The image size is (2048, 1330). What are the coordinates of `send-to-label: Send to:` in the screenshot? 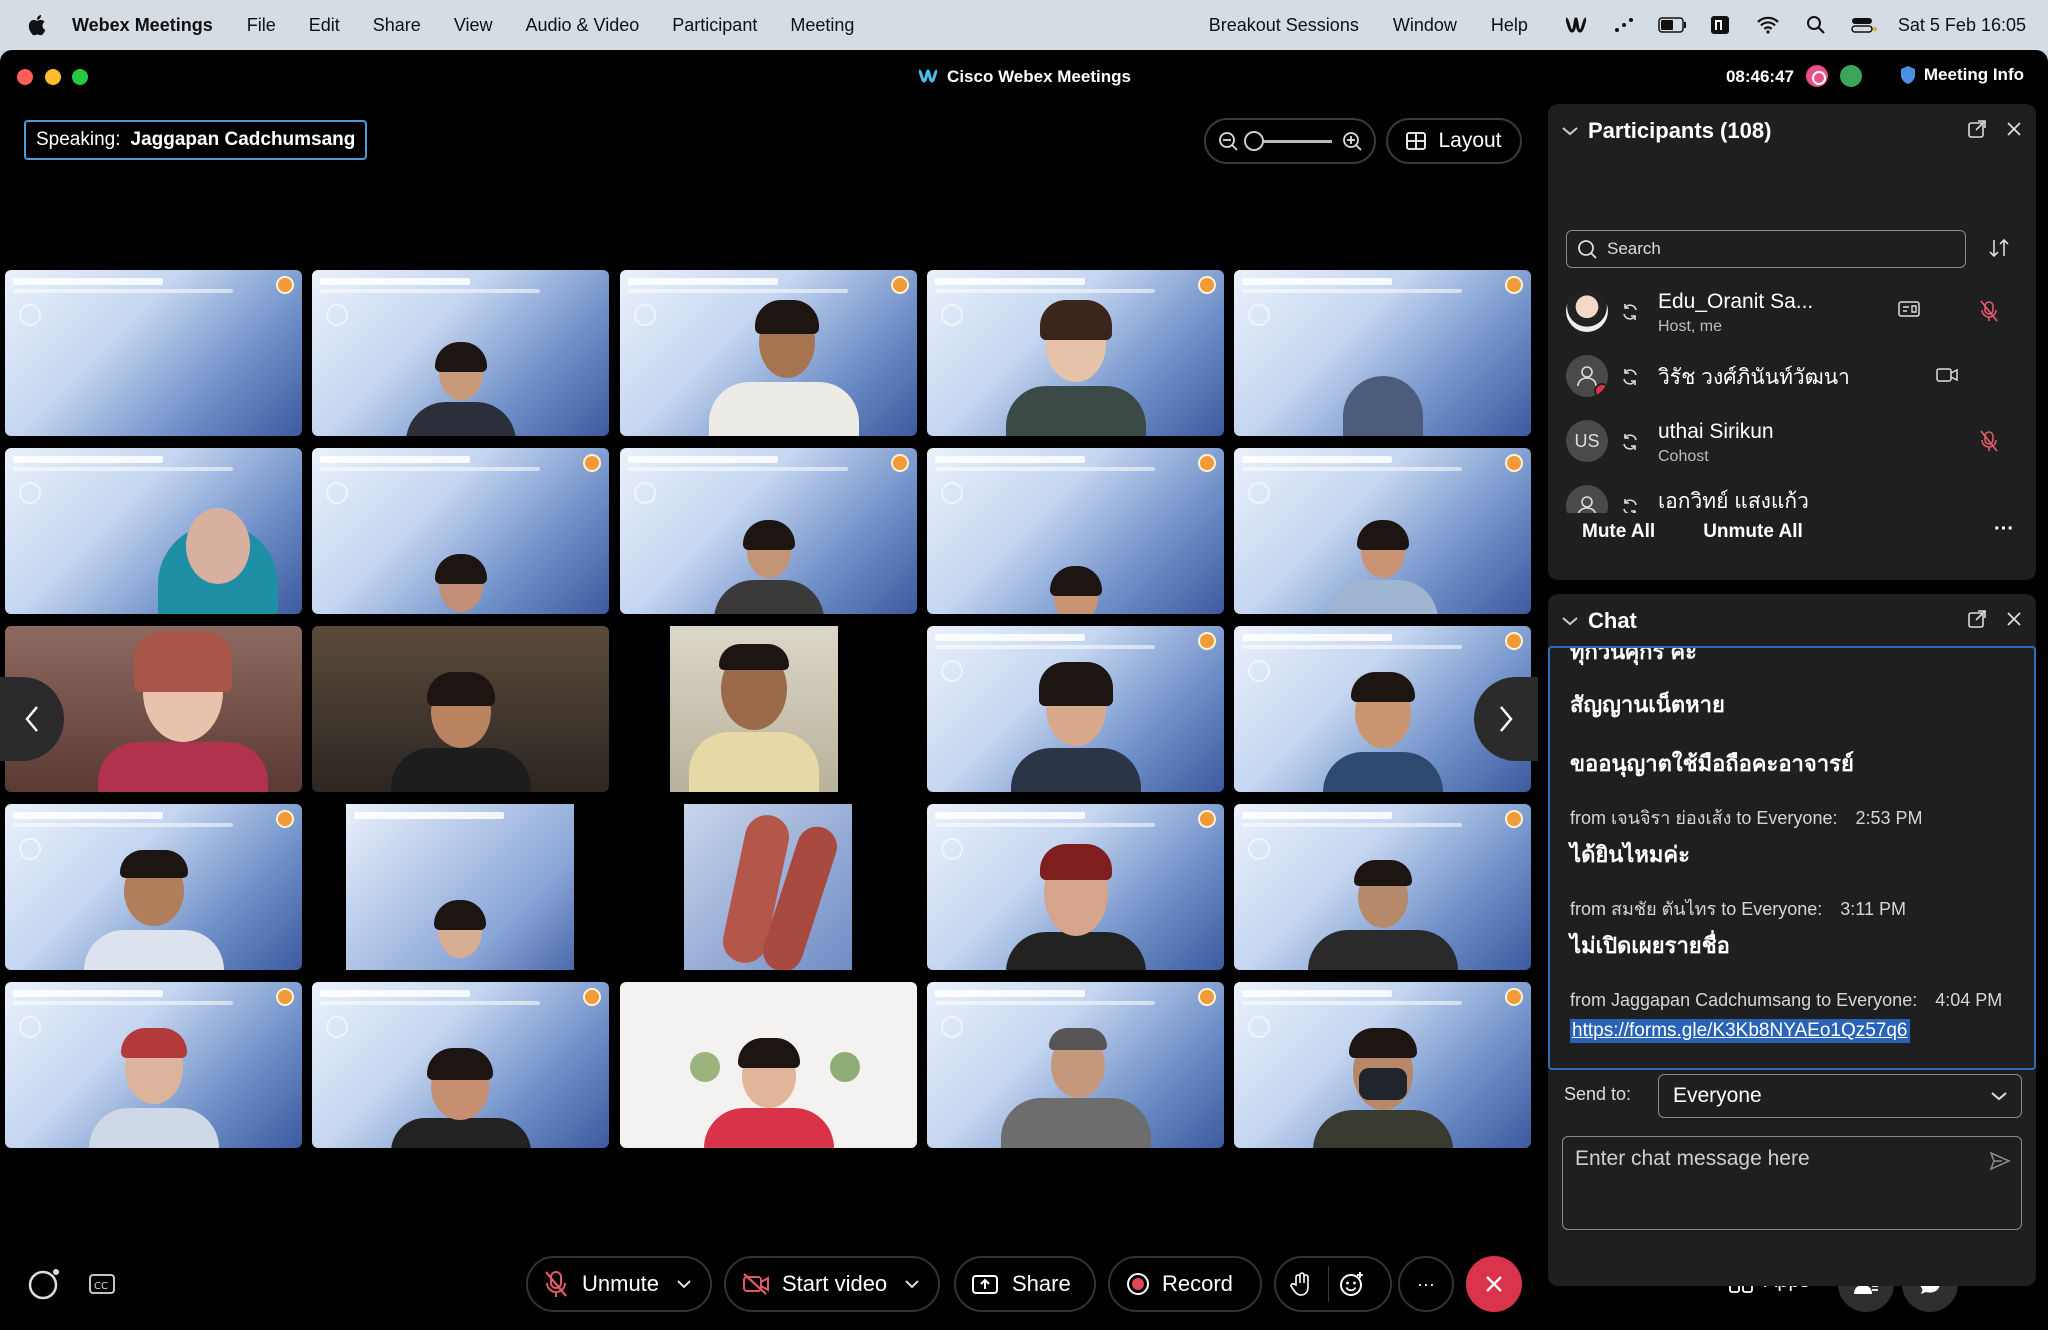 It's located at (1598, 1094).